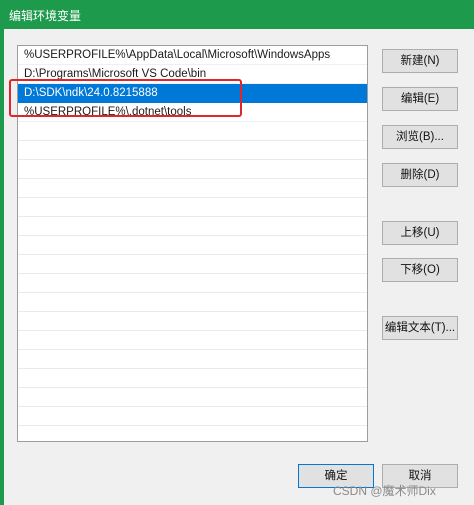 The height and width of the screenshot is (505, 474). I want to click on window-title: 编辑环境变量, so click(45, 16).